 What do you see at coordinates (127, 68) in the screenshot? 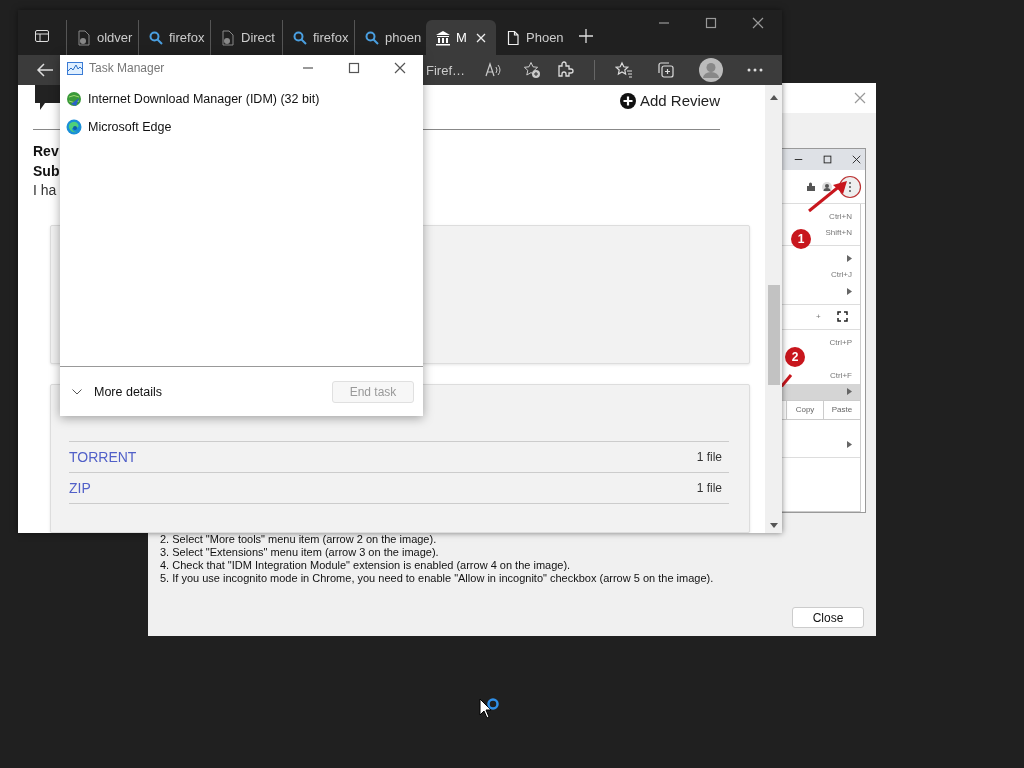
I see `window-title: Task Manager` at bounding box center [127, 68].